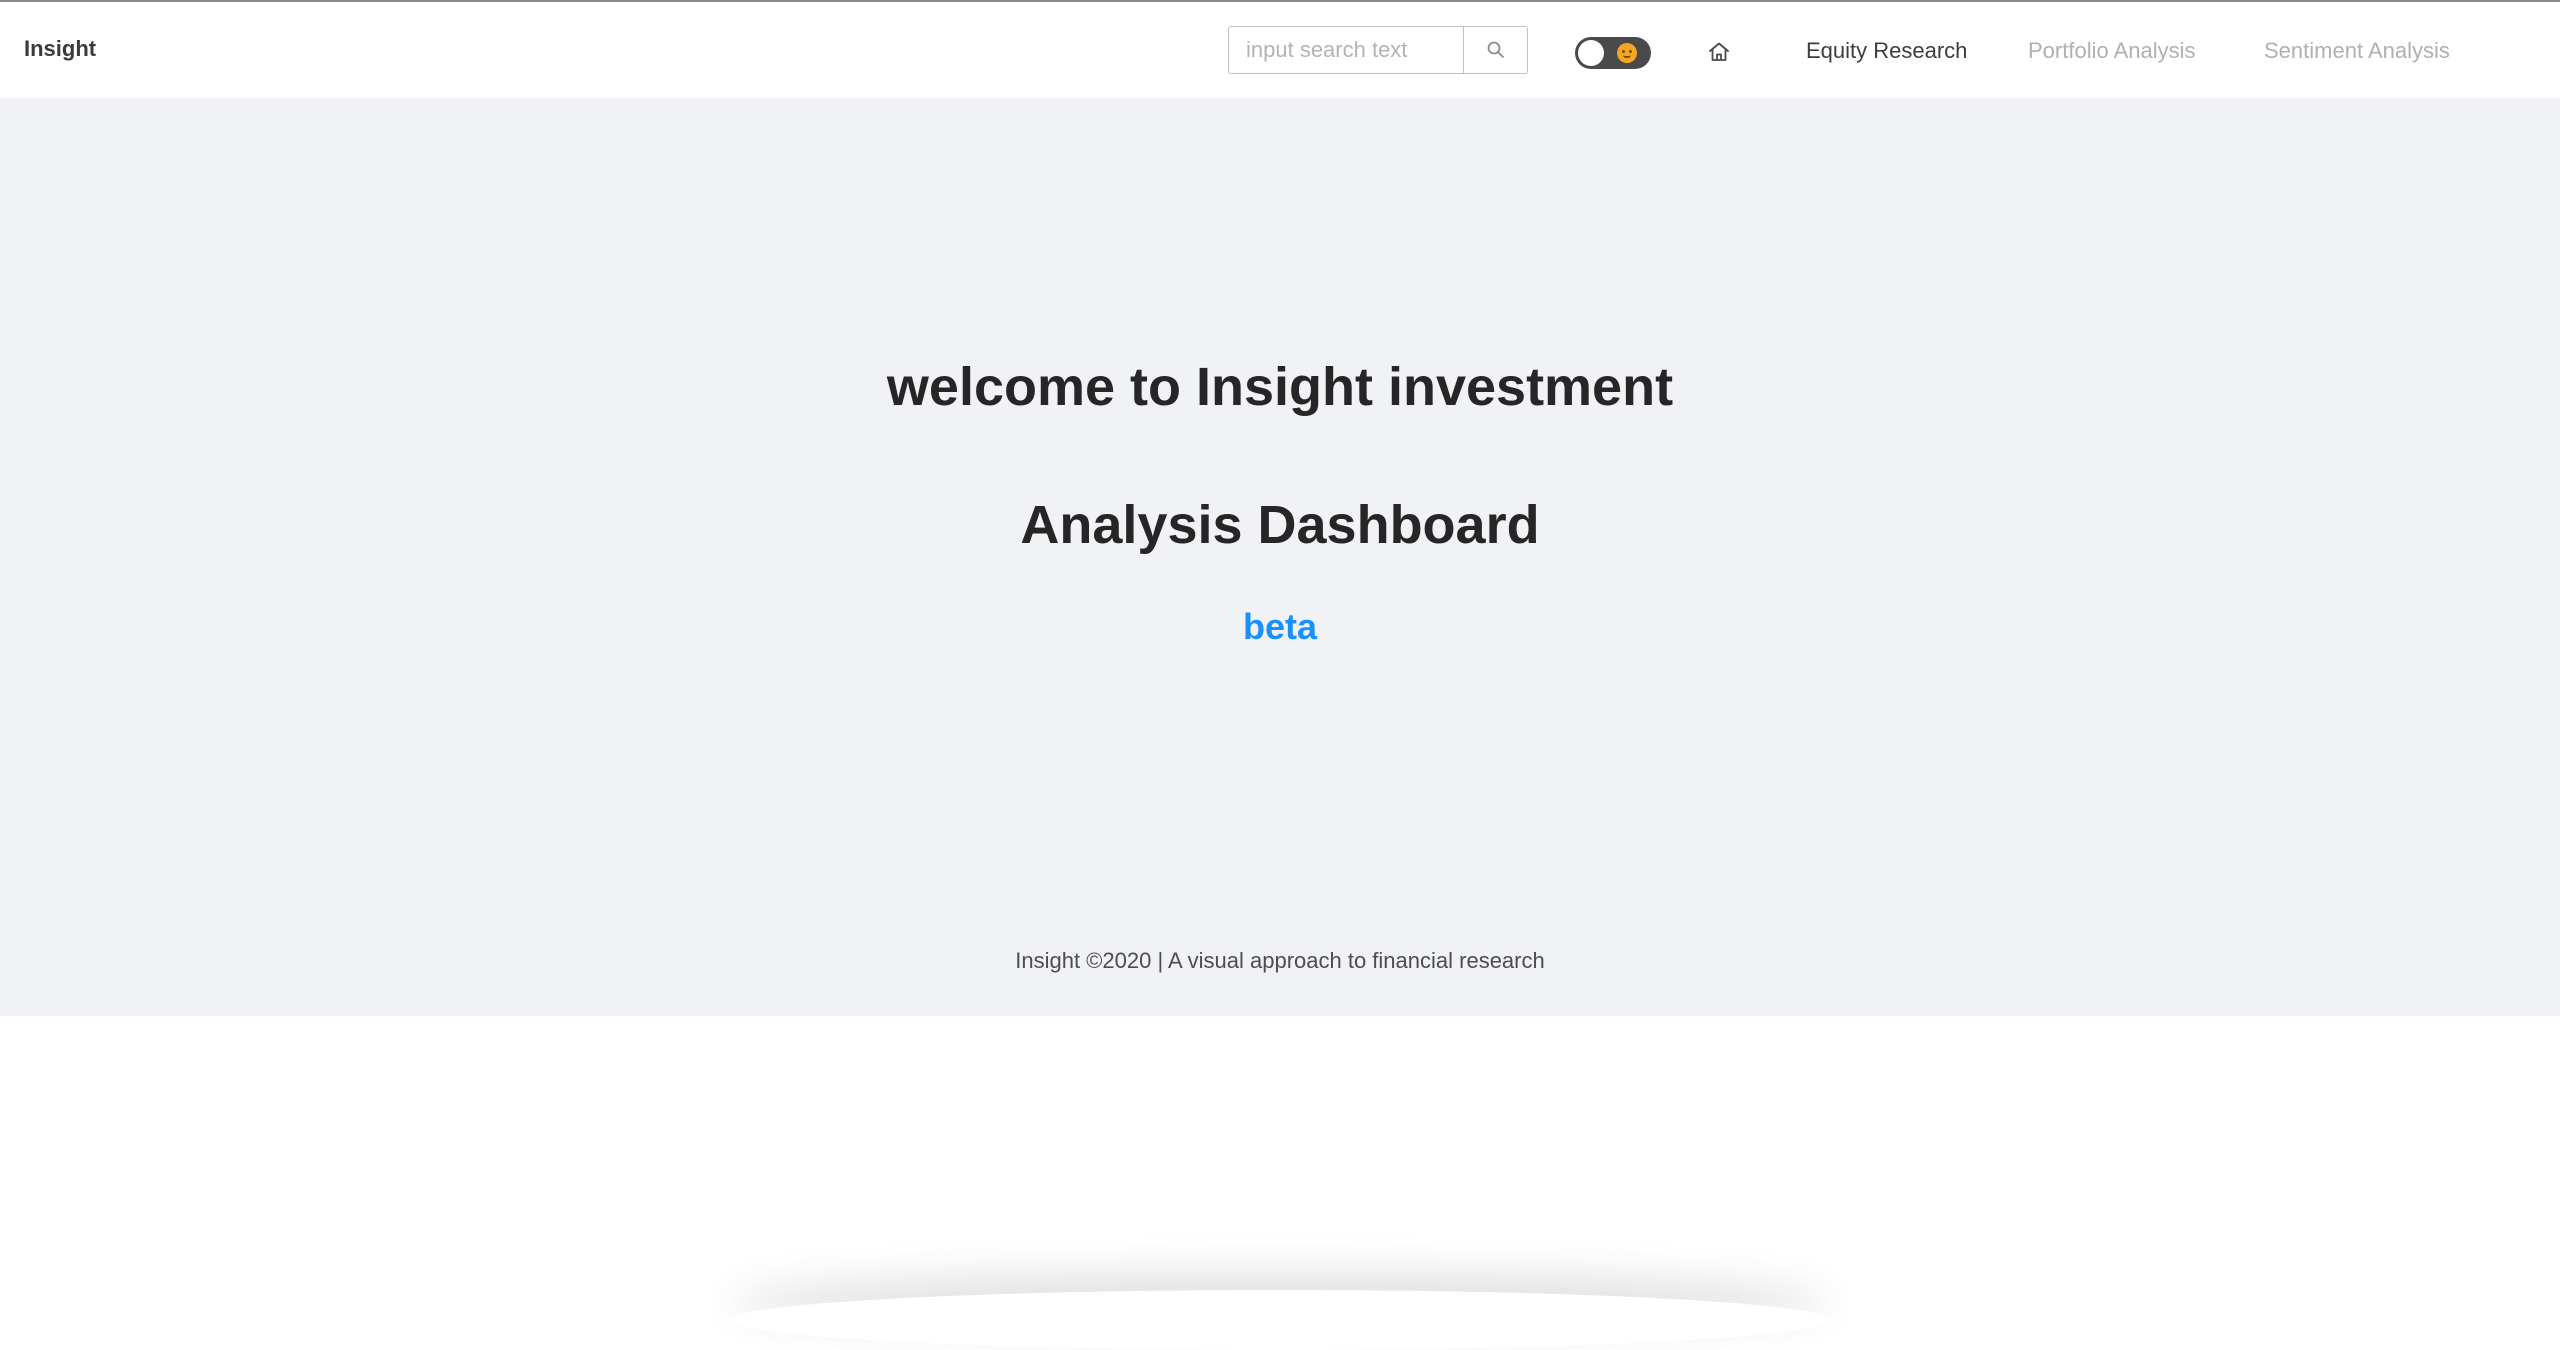 This screenshot has height=1350, width=2560. What do you see at coordinates (1280, 1320) in the screenshot?
I see `bottom-shadow` at bounding box center [1280, 1320].